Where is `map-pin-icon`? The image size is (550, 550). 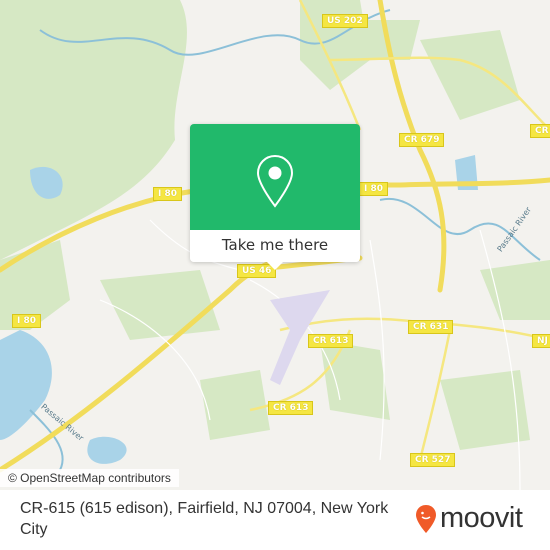
map-pin-icon is located at coordinates (275, 181).